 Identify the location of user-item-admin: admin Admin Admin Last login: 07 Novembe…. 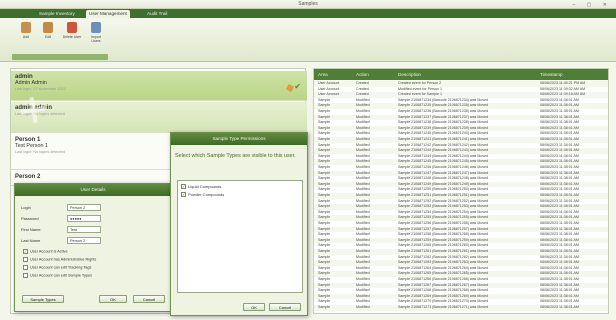
(159, 86).